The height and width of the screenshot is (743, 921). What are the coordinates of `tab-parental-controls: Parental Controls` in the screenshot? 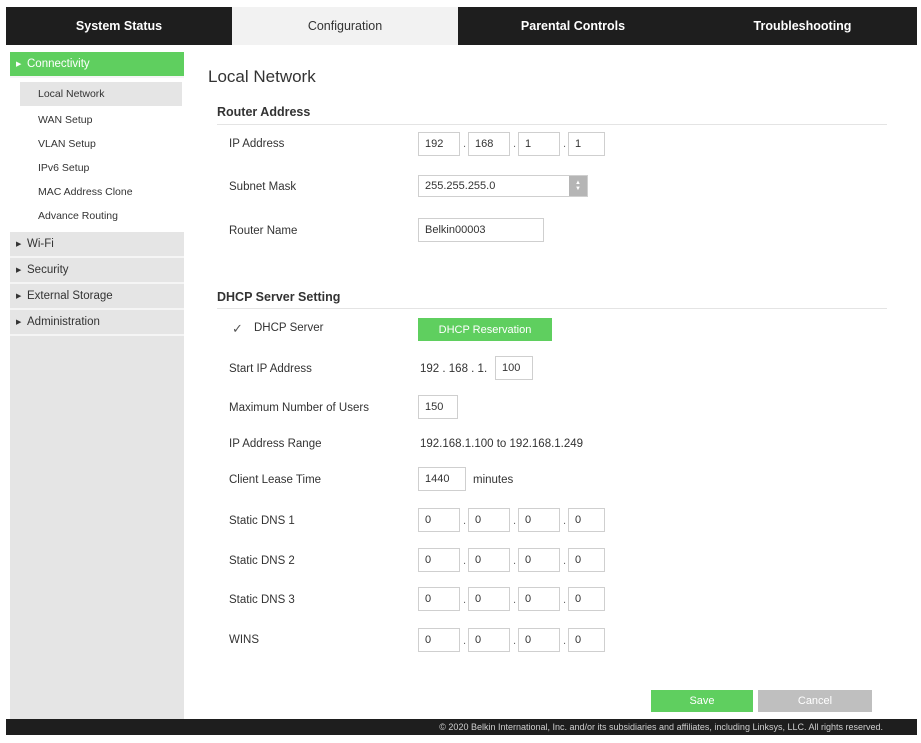 It's located at (573, 26).